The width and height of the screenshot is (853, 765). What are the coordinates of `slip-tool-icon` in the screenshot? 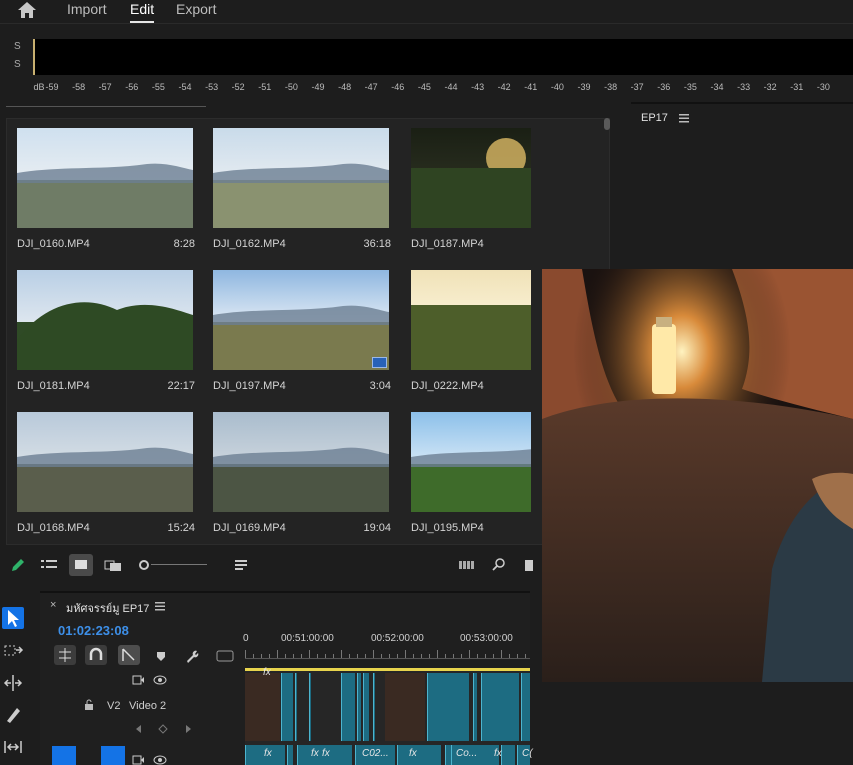 It's located at (13, 747).